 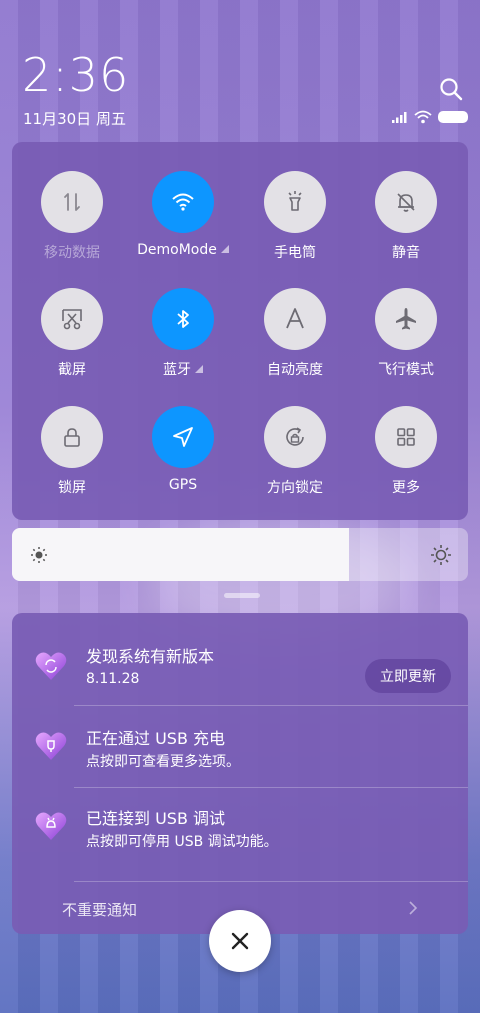 What do you see at coordinates (399, 117) in the screenshot?
I see `signal-icon` at bounding box center [399, 117].